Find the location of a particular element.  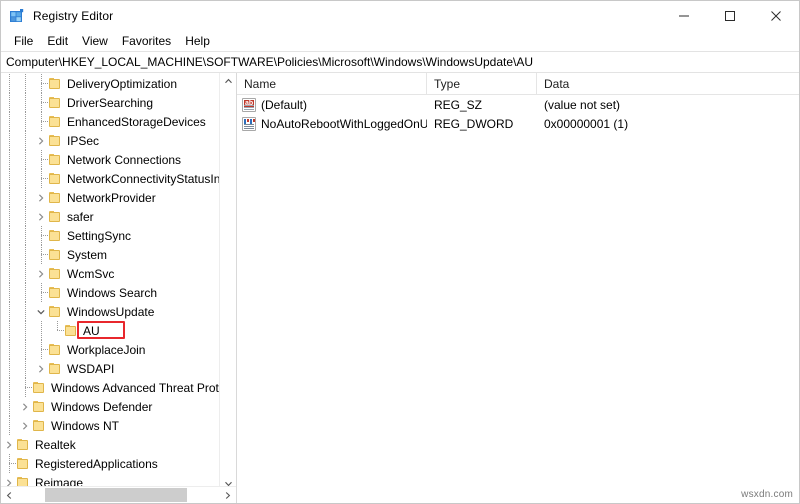

value-type: REG_SZ is located at coordinates (458, 104).